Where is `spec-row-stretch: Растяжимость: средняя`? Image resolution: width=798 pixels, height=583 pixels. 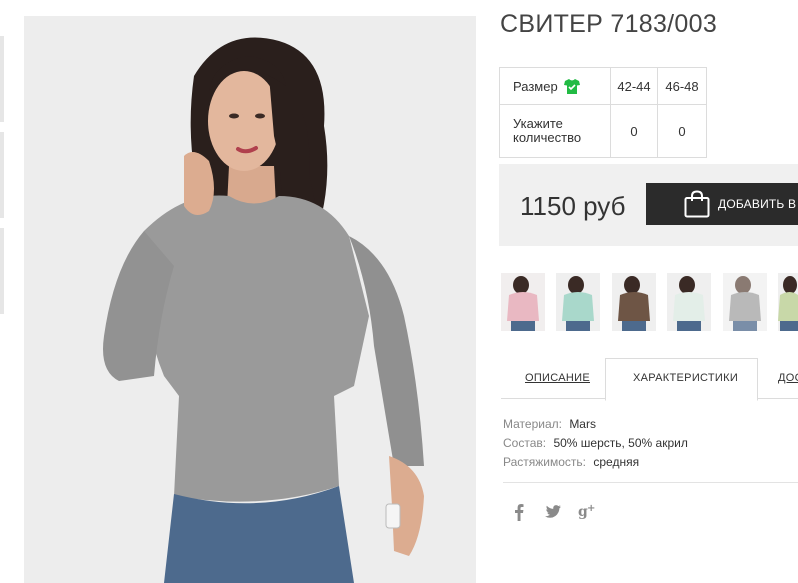 spec-row-stretch: Растяжимость: средняя is located at coordinates (595, 462).